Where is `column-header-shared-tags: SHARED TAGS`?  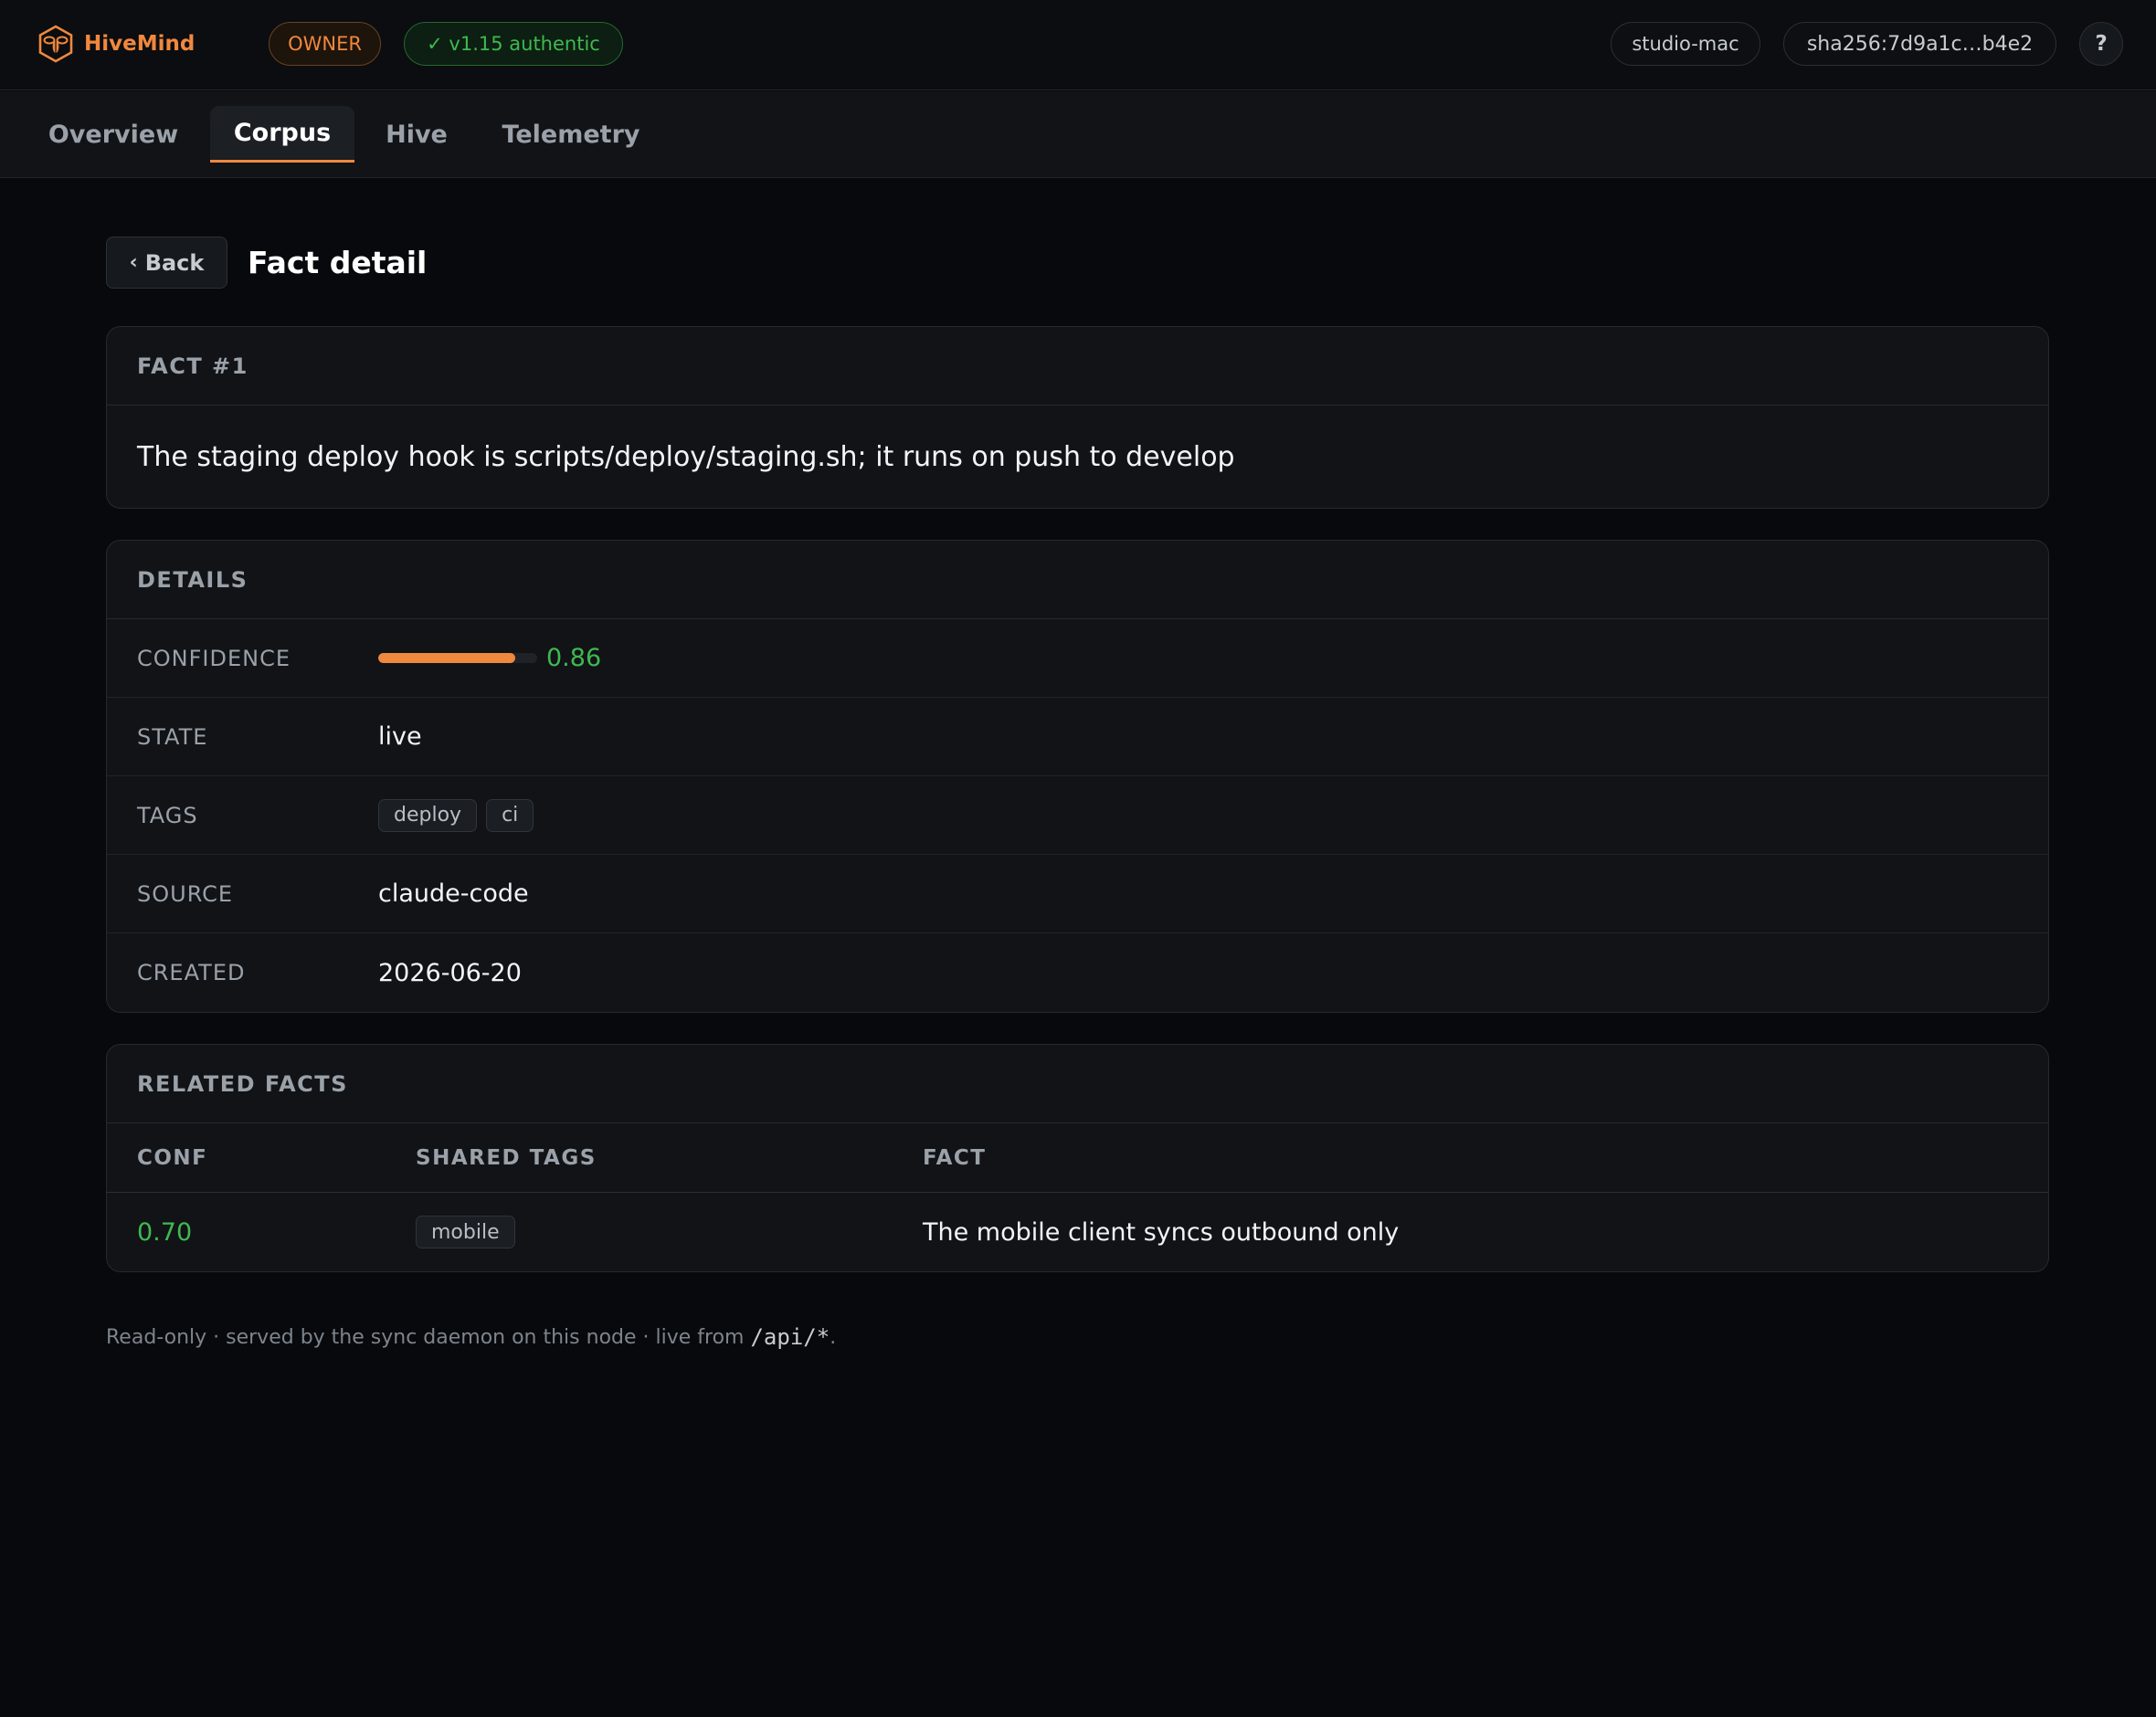 column-header-shared-tags: SHARED TAGS is located at coordinates (506, 1158).